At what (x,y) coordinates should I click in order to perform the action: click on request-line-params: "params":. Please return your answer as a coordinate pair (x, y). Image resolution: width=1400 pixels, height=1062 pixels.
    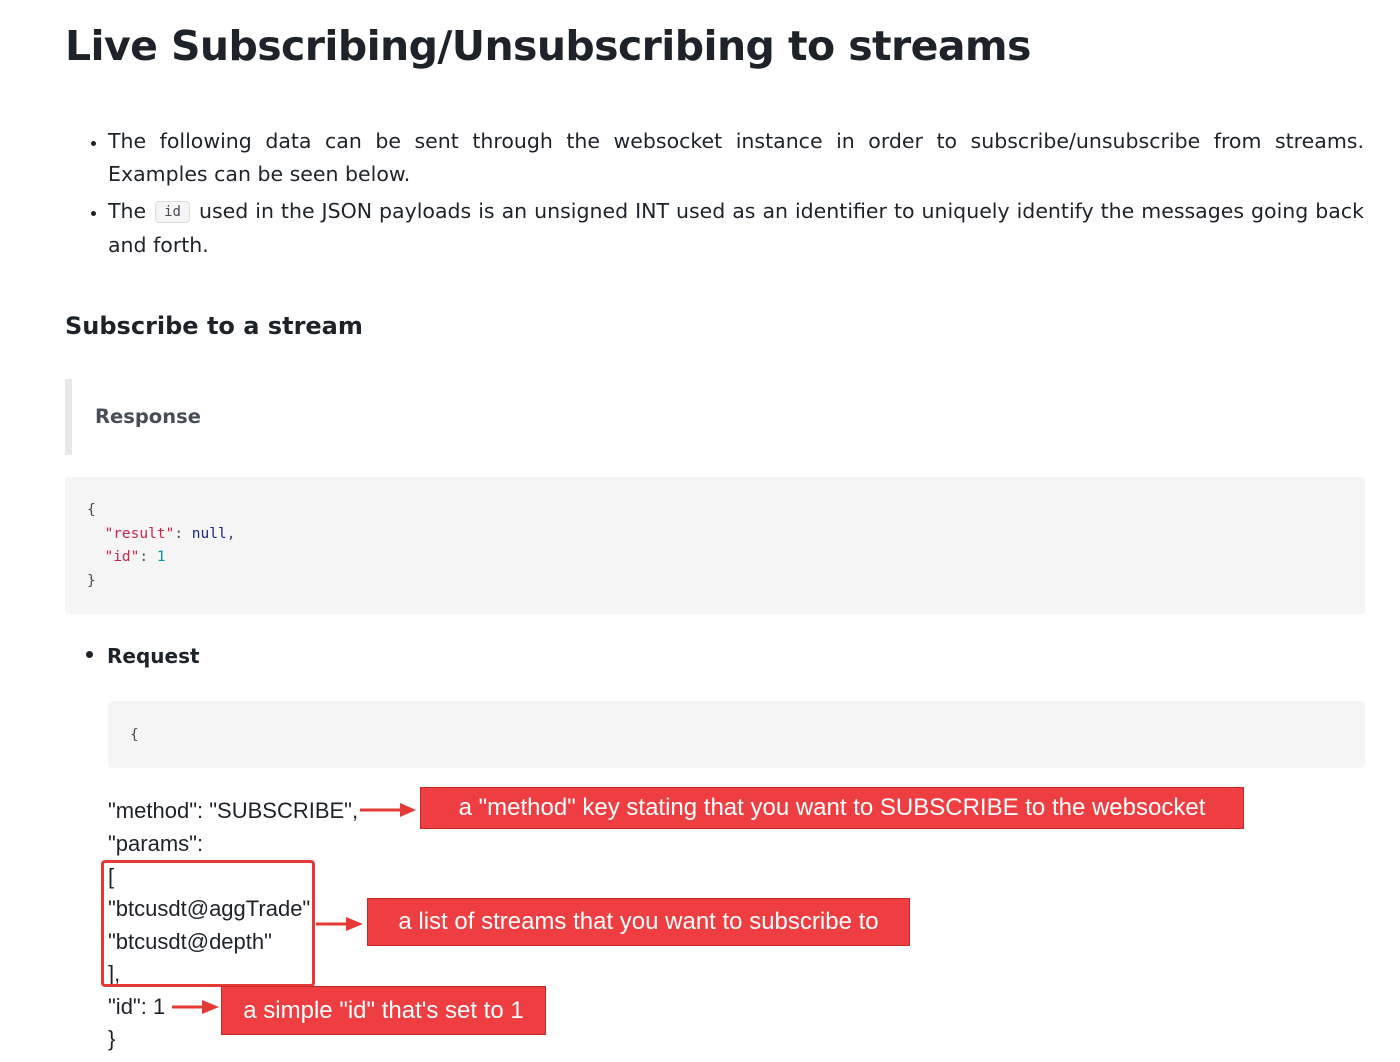
    Looking at the image, I should click on (156, 843).